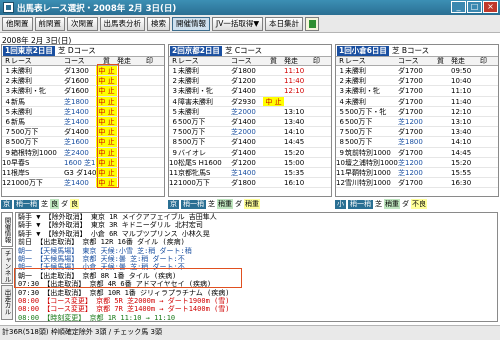 The image size is (500, 340). Describe the element at coordinates (312, 23) in the screenshot. I see `exit-icon` at that location.